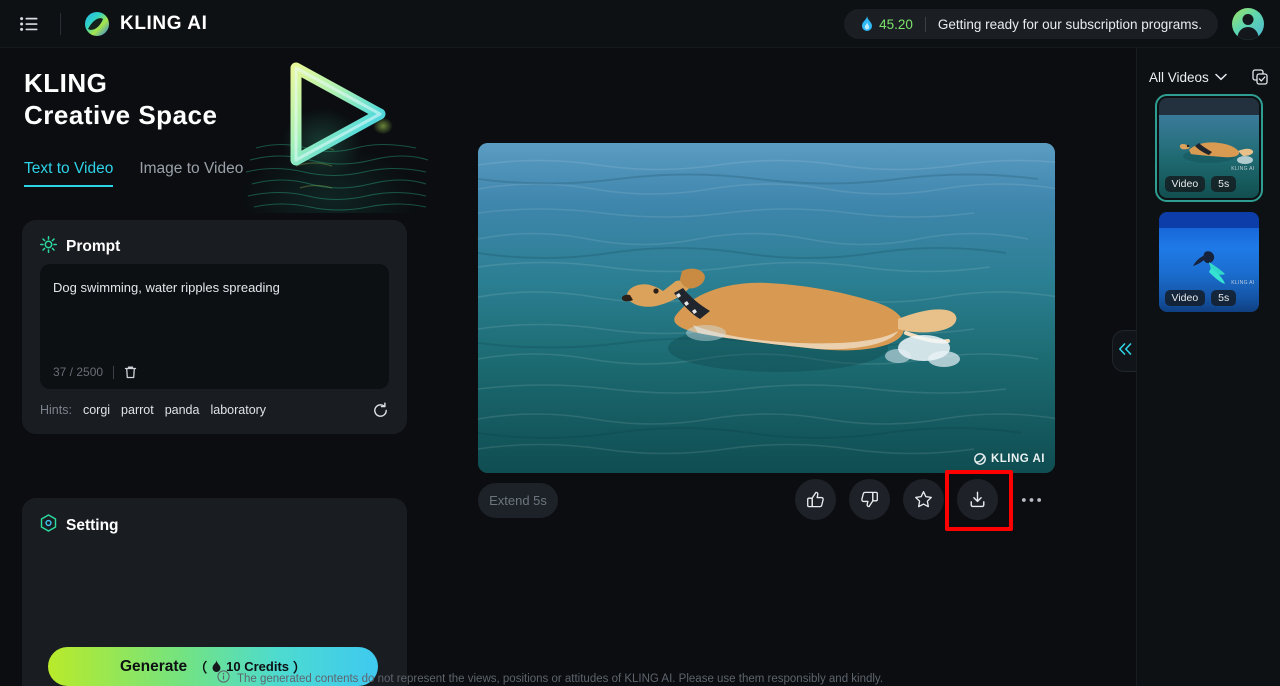  Describe the element at coordinates (96, 410) in the screenshot. I see `hint-chip-corgi: corgi` at that location.